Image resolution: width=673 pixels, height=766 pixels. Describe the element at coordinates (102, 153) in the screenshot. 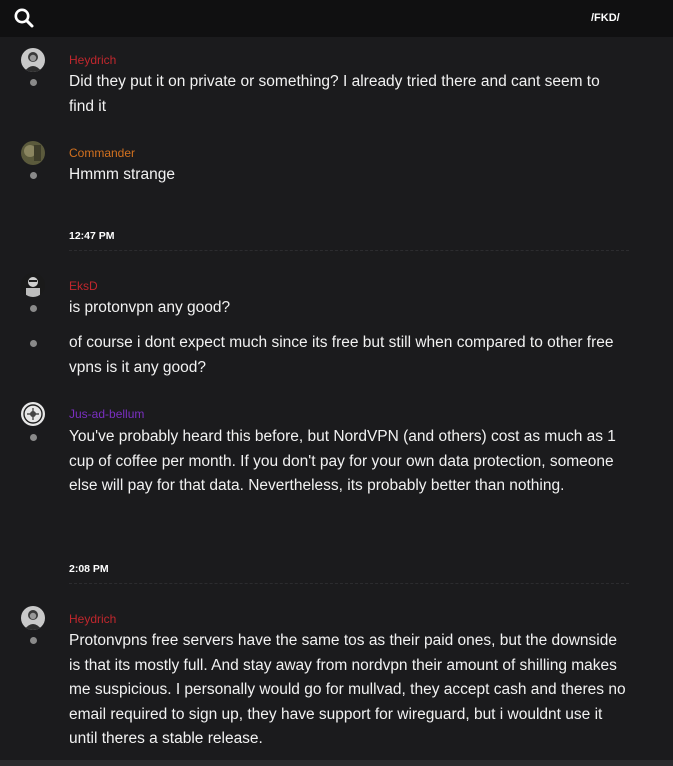

I see `author-name: Commander` at that location.